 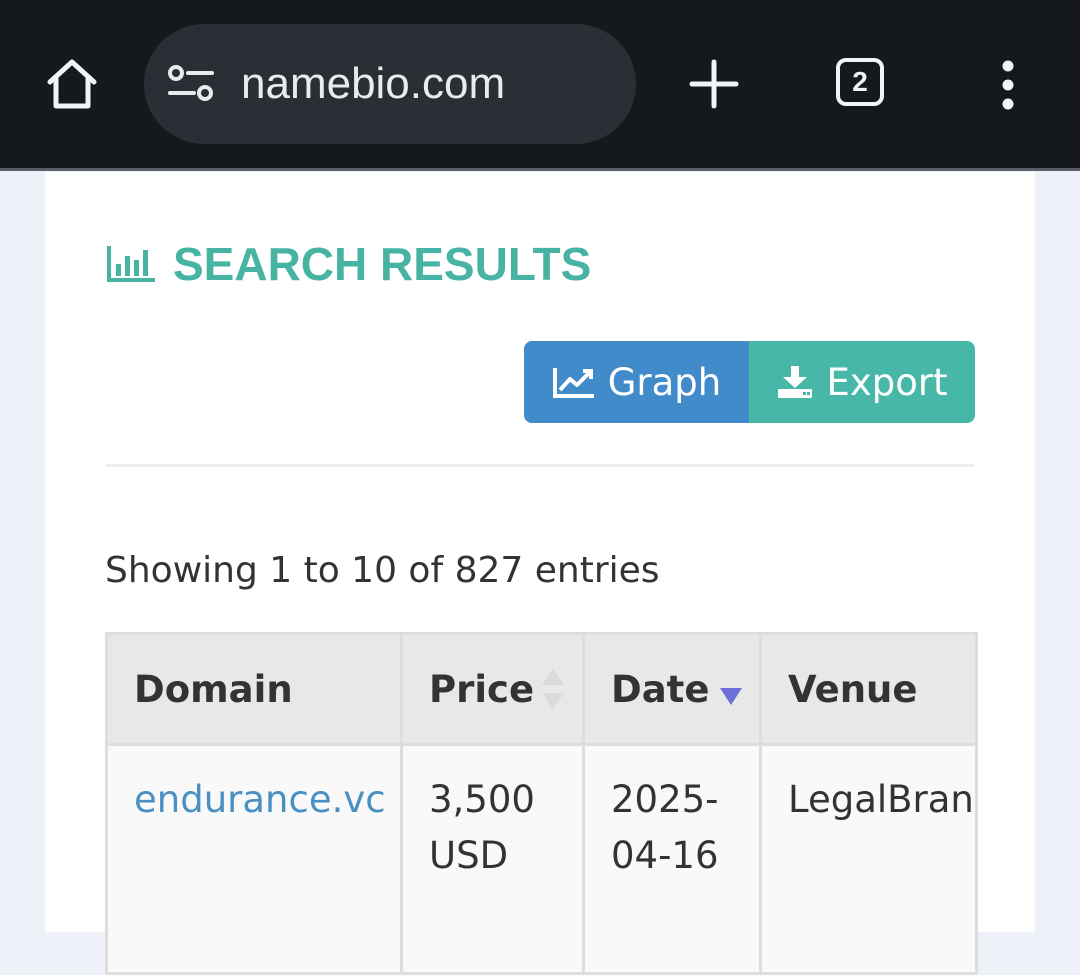 I want to click on date-part-1: 2025-, so click(x=665, y=799).